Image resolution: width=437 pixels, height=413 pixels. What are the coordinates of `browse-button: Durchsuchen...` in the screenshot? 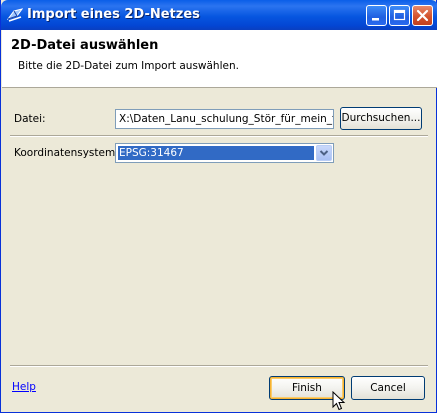 It's located at (381, 118).